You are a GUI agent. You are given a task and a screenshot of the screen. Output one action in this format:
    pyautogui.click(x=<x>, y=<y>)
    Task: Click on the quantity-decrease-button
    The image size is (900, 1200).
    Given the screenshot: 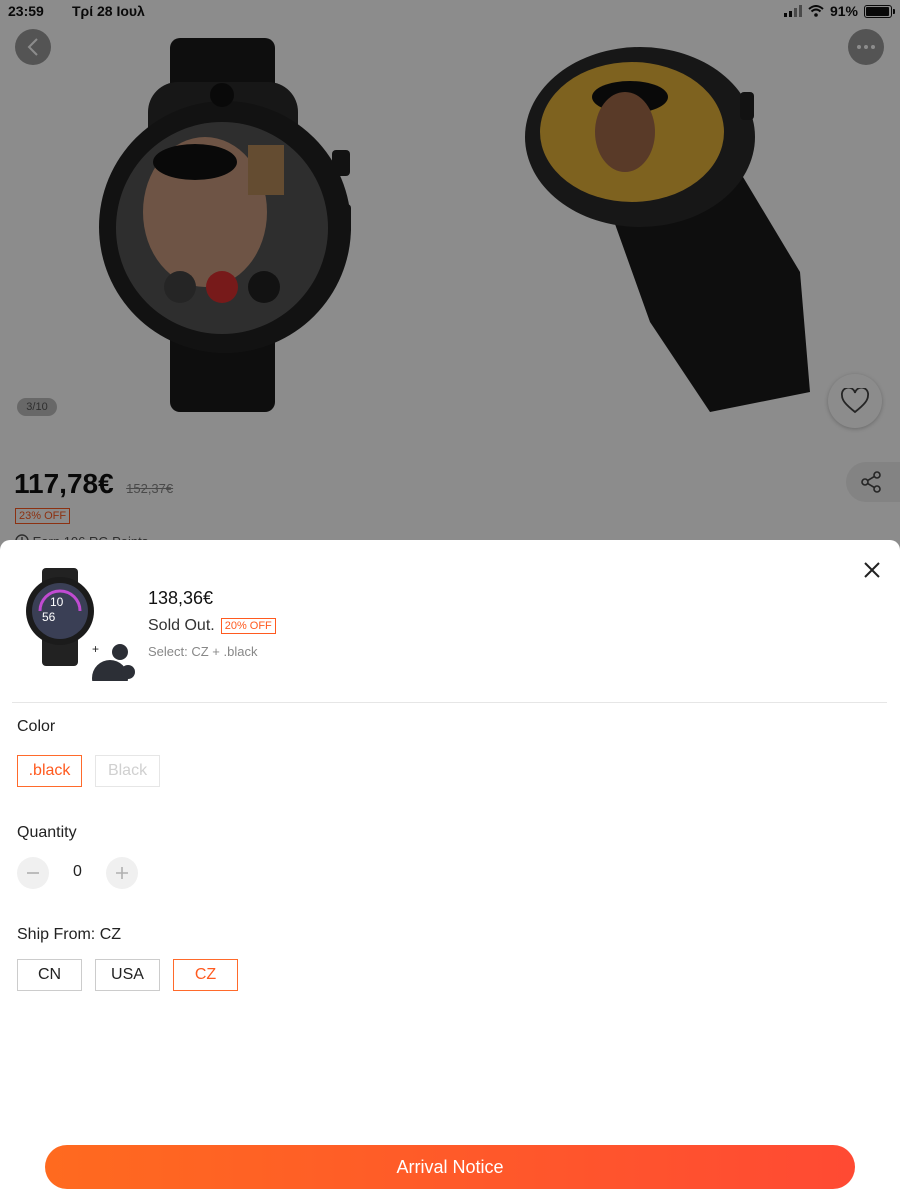 What is the action you would take?
    pyautogui.click(x=33, y=873)
    